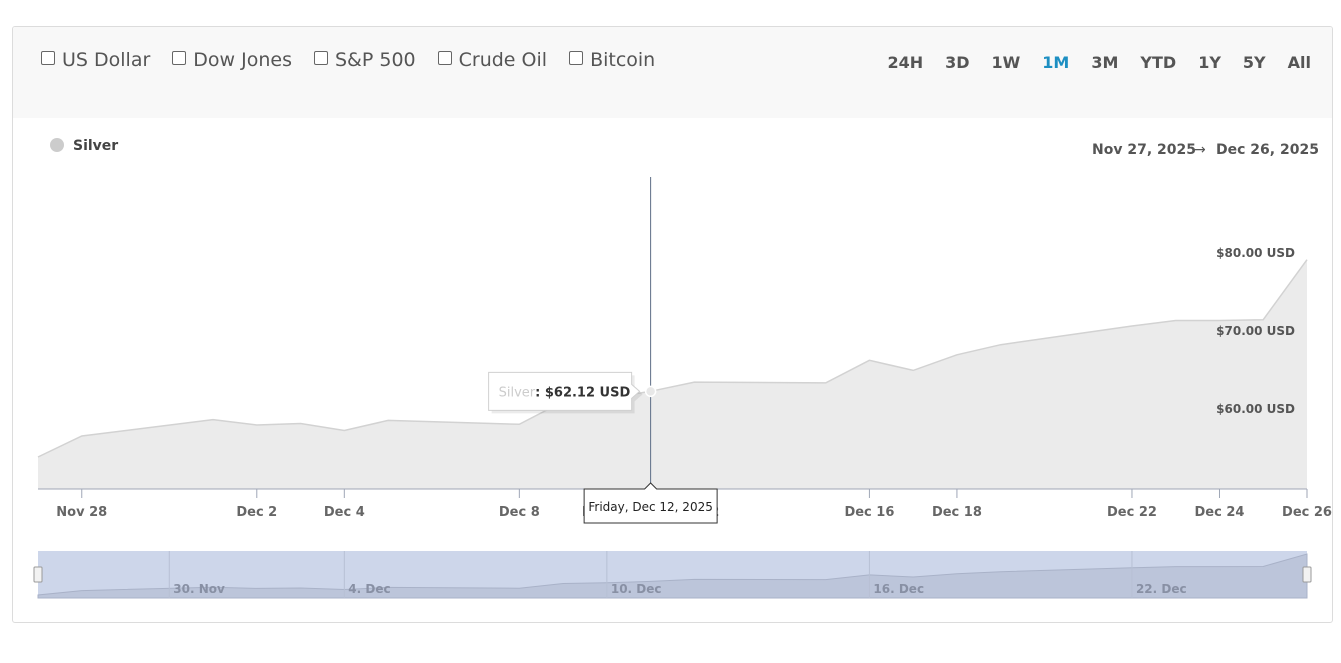 The height and width of the screenshot is (663, 1341). What do you see at coordinates (369, 589) in the screenshot?
I see `navigator-label: 4. Dec` at bounding box center [369, 589].